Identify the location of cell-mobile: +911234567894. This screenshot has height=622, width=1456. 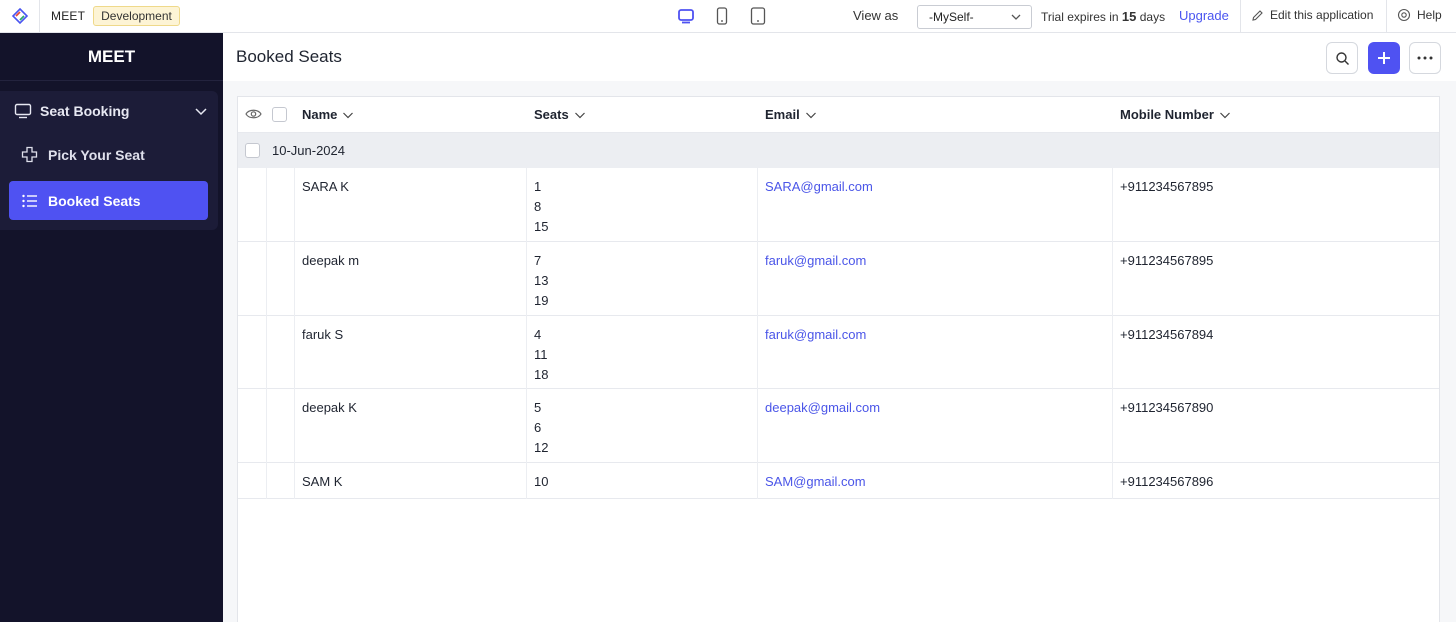
(1167, 334).